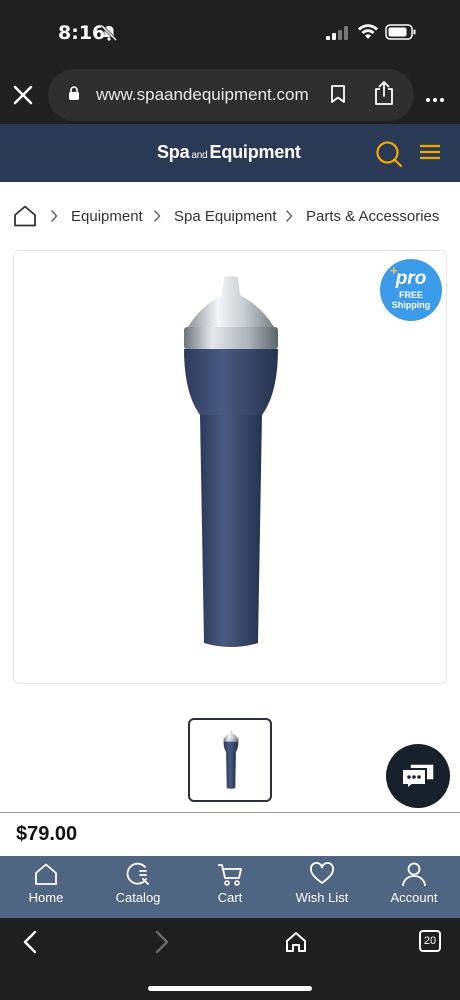 This screenshot has height=1000, width=460. Describe the element at coordinates (30, 944) in the screenshot. I see `back-icon` at that location.